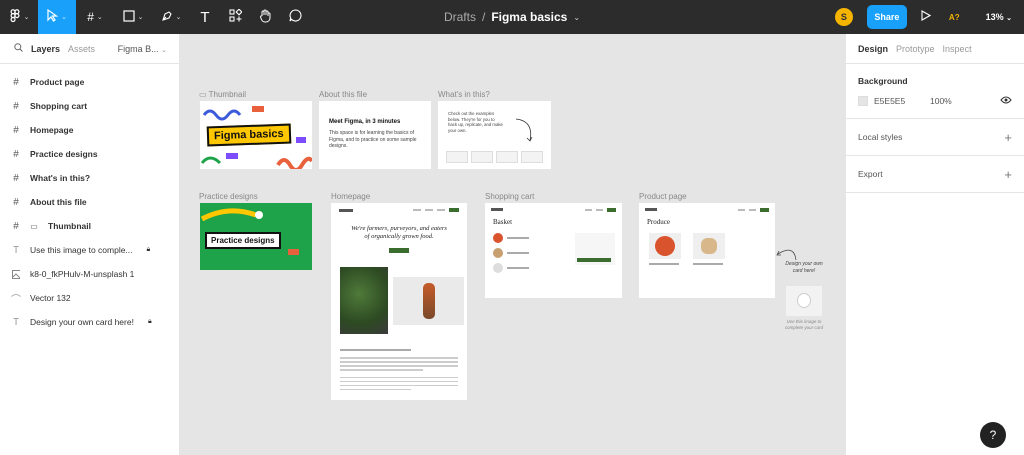  I want to click on tab-assets: Assets, so click(81, 49).